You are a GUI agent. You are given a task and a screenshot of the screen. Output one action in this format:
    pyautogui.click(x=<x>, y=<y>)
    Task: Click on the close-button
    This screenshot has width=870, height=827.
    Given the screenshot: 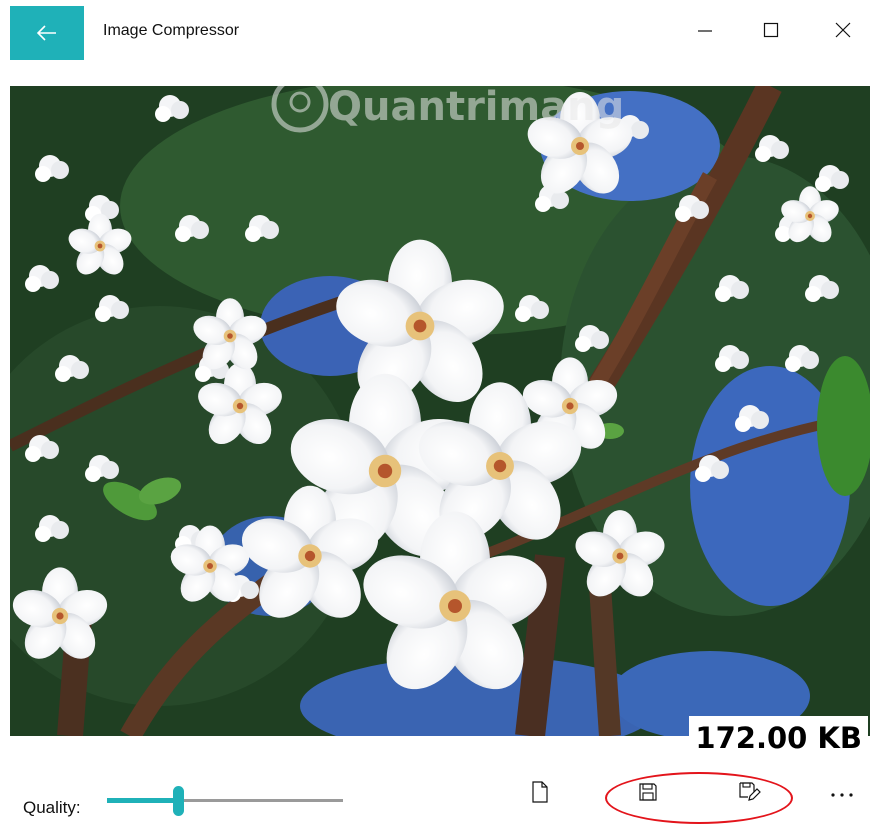 What is the action you would take?
    pyautogui.click(x=843, y=32)
    